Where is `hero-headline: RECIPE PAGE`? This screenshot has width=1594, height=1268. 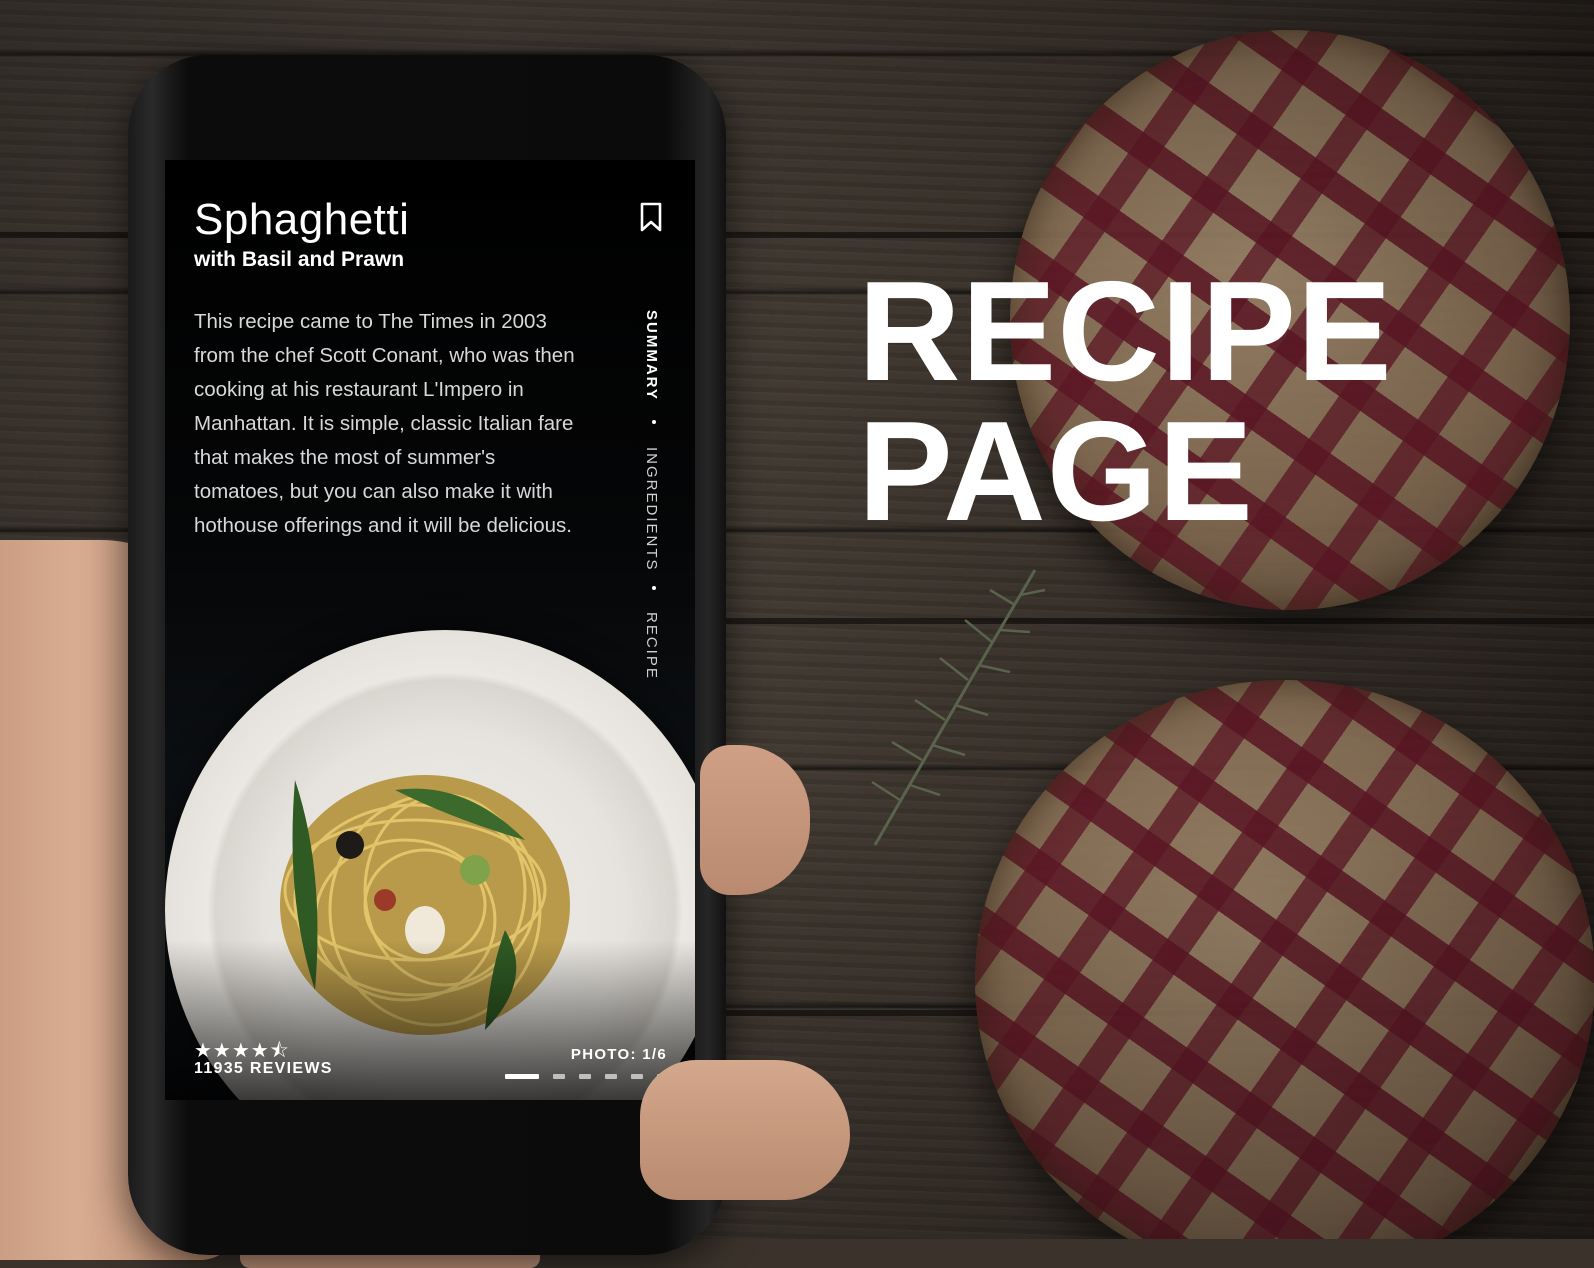
hero-headline: RECIPE PAGE is located at coordinates (1125, 401).